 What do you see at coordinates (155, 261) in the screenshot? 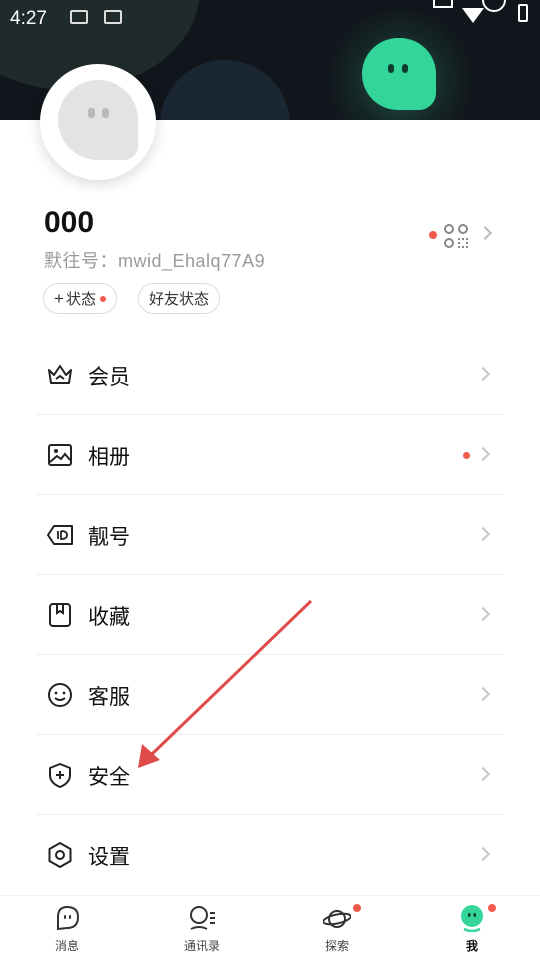
I see `user-id: 默往号：mwid_Ehalq77A9` at bounding box center [155, 261].